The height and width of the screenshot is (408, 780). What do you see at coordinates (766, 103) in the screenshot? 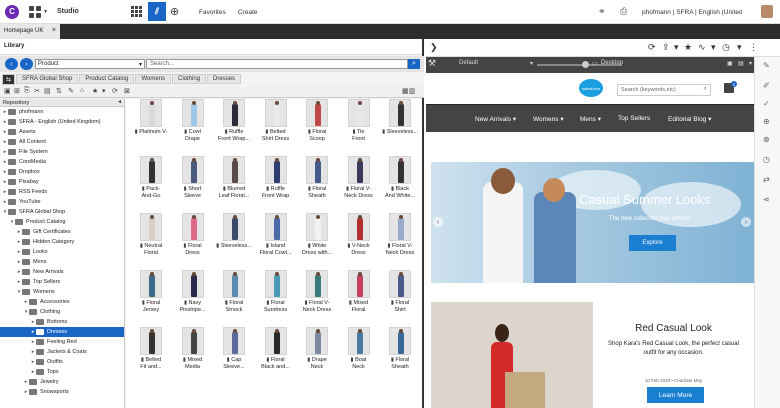
I see `check-icon: ✓` at bounding box center [766, 103].